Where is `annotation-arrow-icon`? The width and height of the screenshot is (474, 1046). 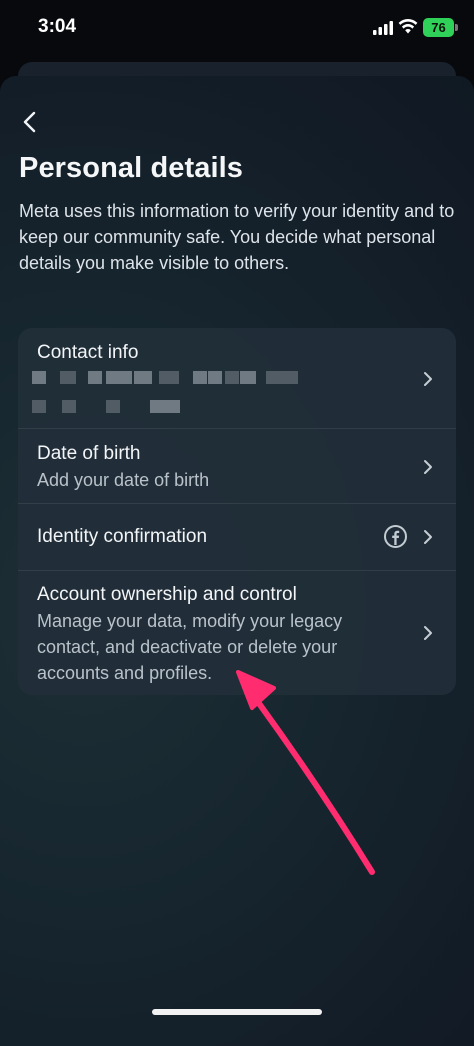
annotation-arrow-icon is located at coordinates (305, 772).